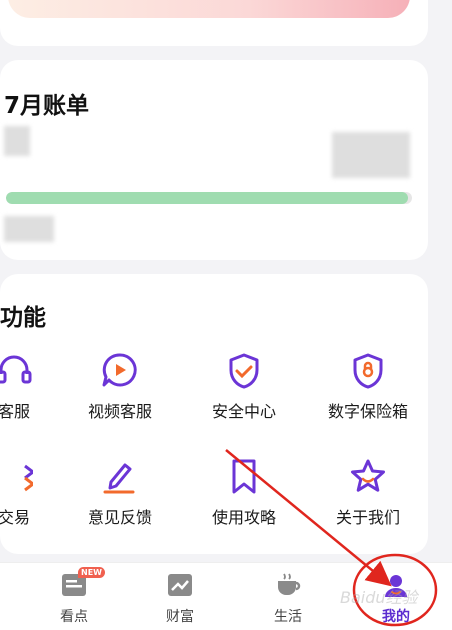  I want to click on page-gutter, so click(440, 281).